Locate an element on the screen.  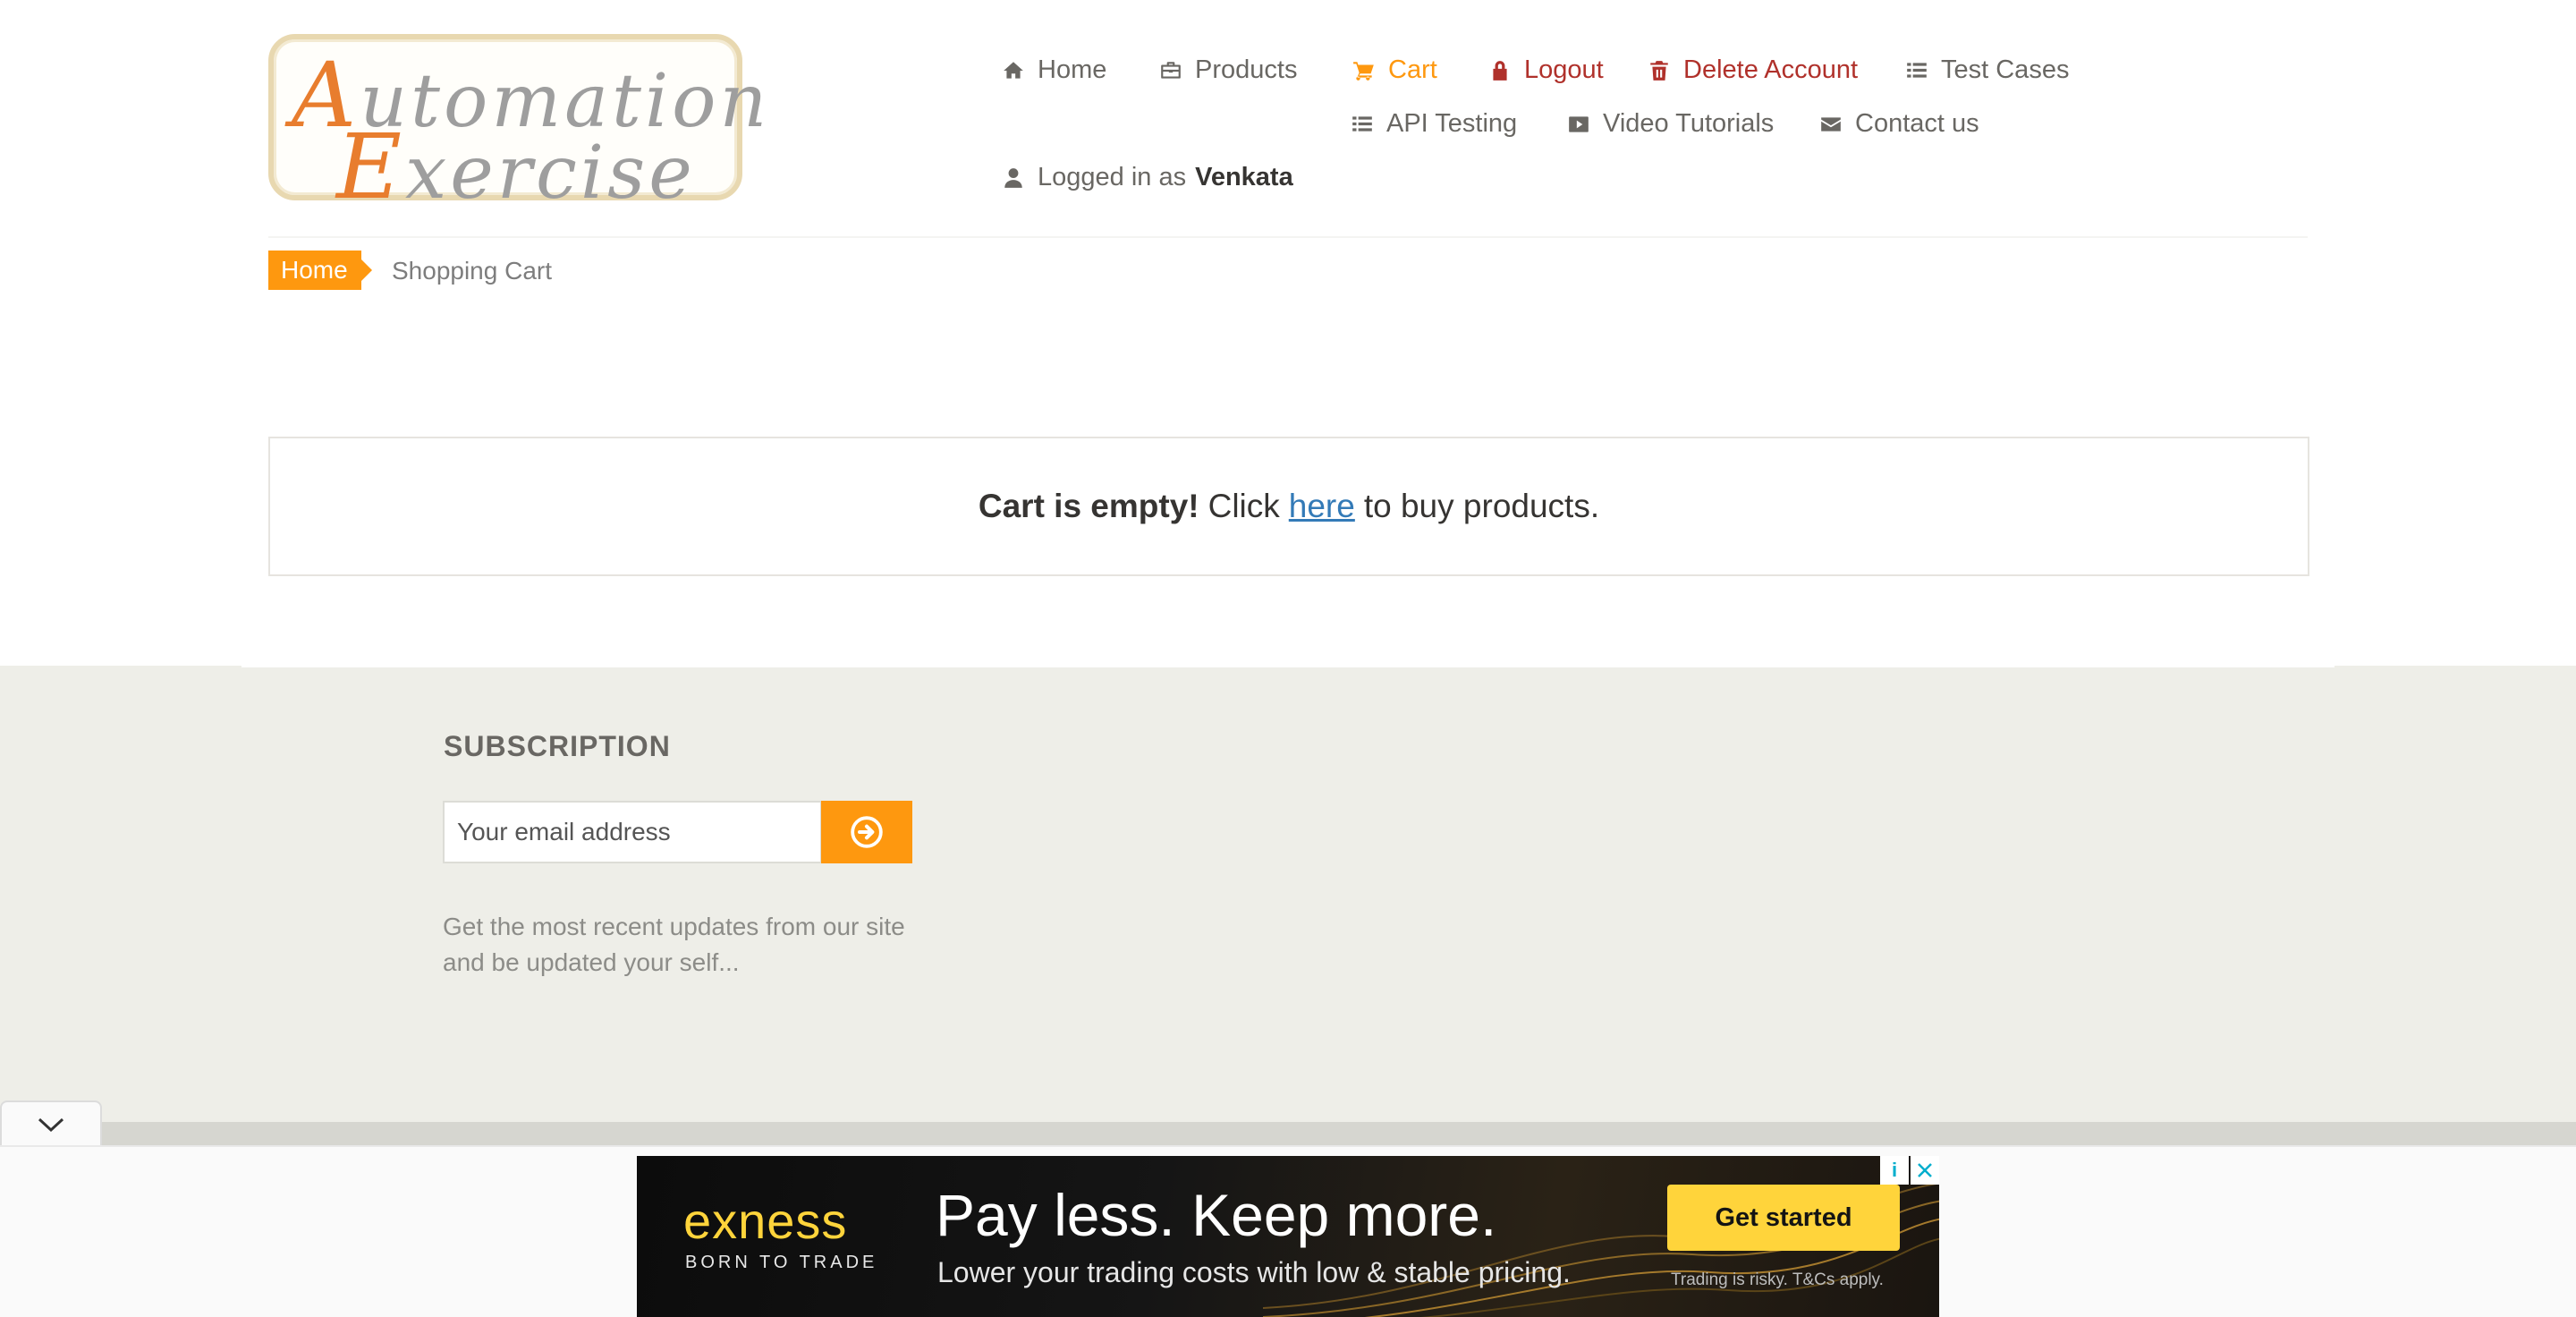
lock-icon is located at coordinates (1500, 70).